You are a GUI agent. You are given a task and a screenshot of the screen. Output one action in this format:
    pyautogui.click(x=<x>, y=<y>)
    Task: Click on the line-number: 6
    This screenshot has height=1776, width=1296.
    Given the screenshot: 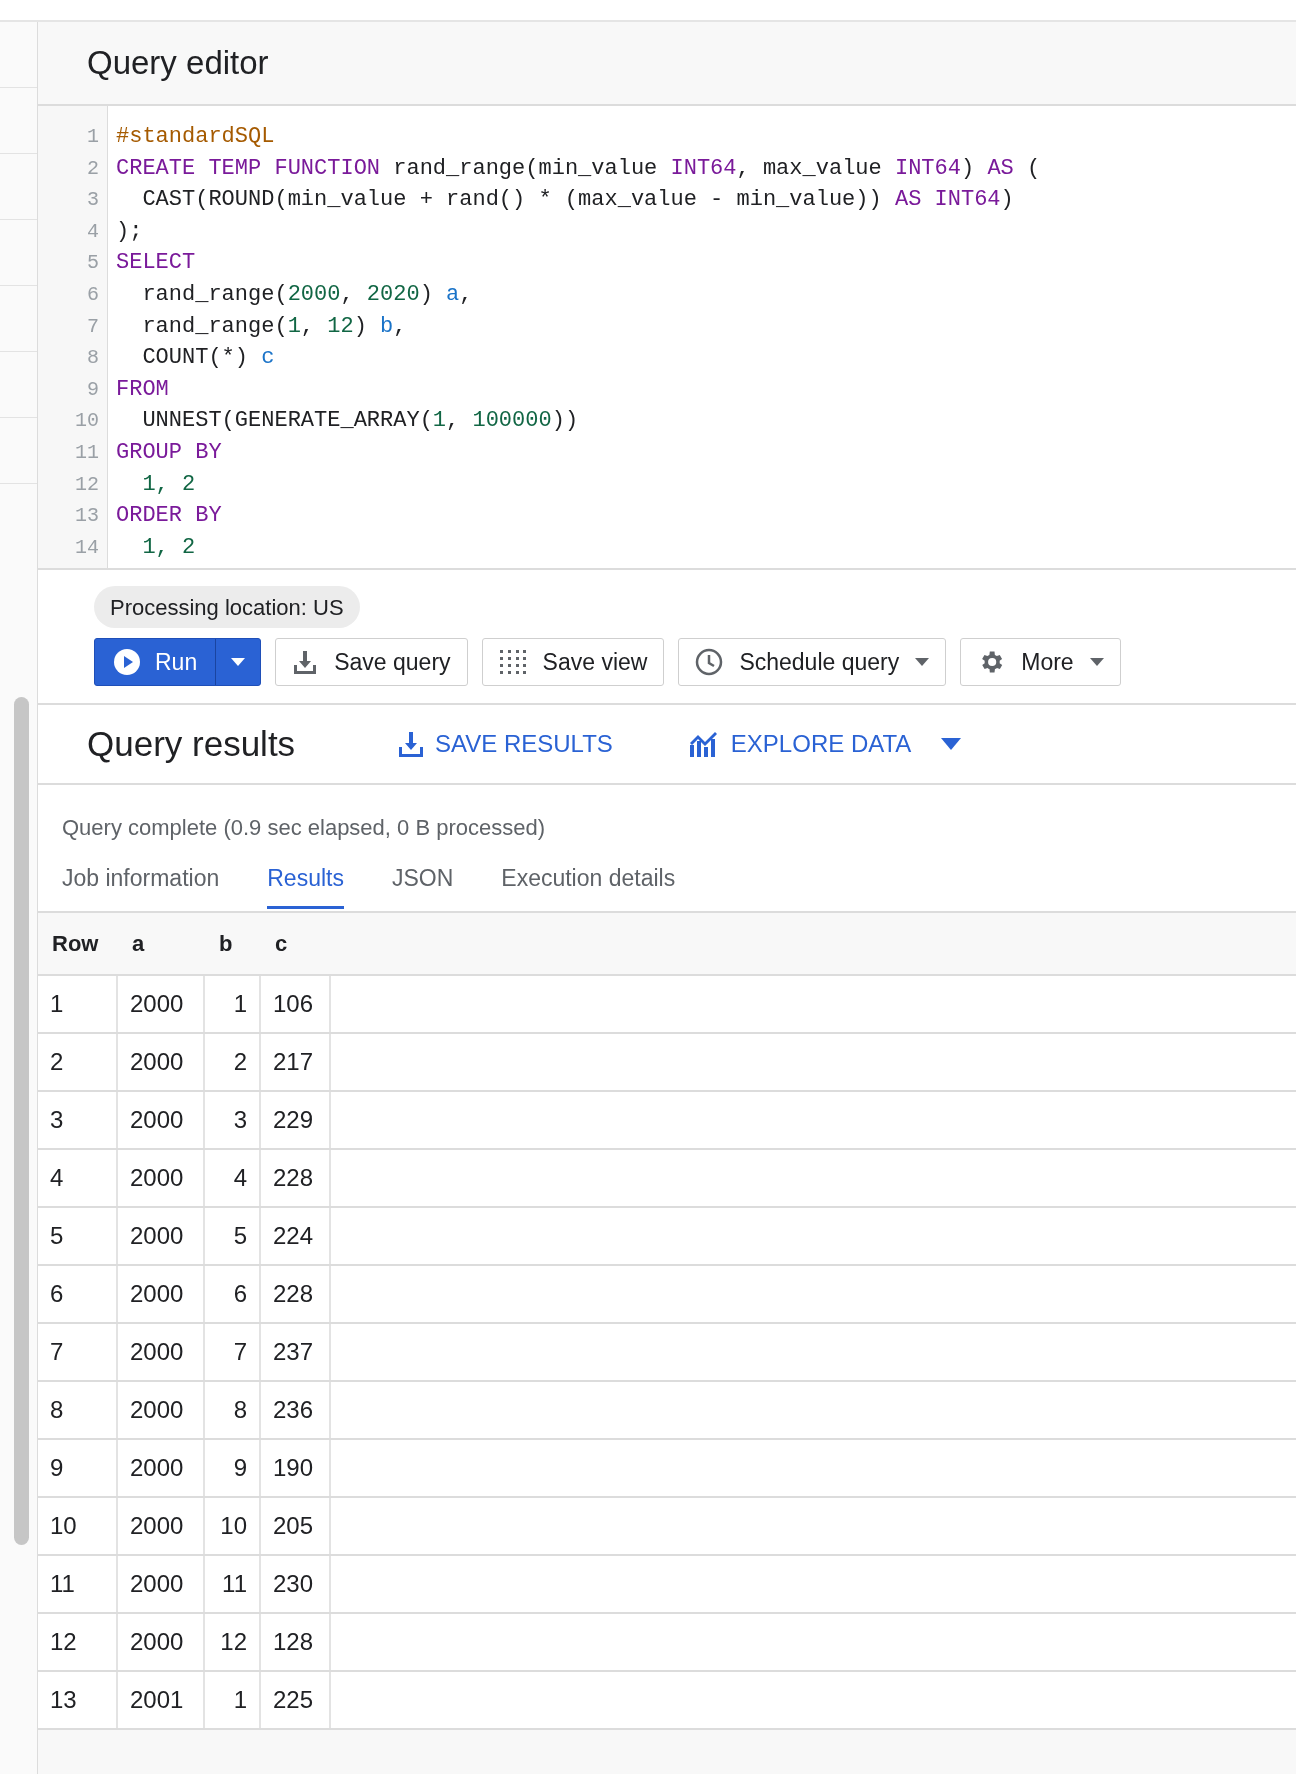 What is the action you would take?
    pyautogui.click(x=93, y=294)
    